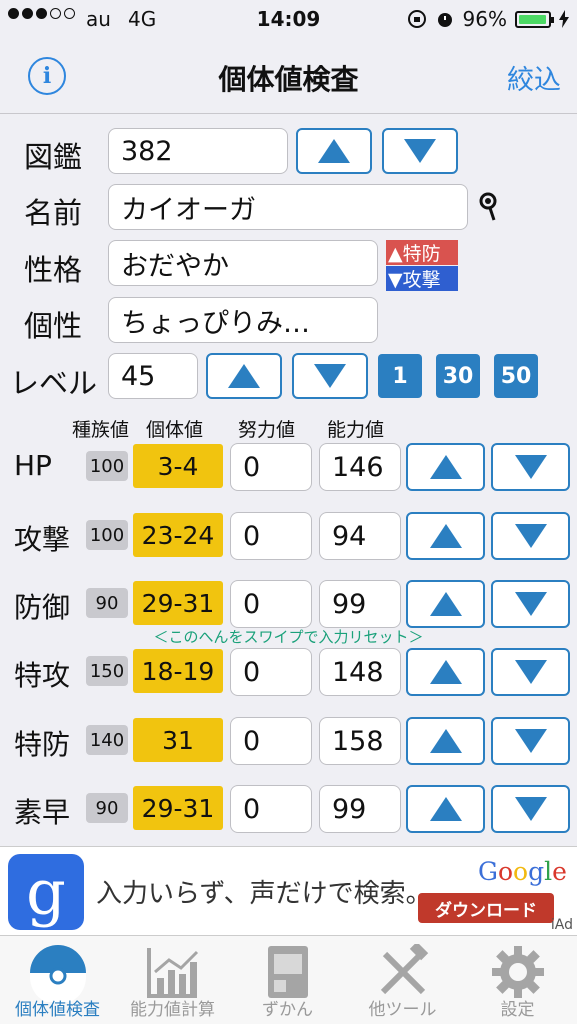 This screenshot has width=577, height=1024. I want to click on level-preset-50-button: 50, so click(516, 376).